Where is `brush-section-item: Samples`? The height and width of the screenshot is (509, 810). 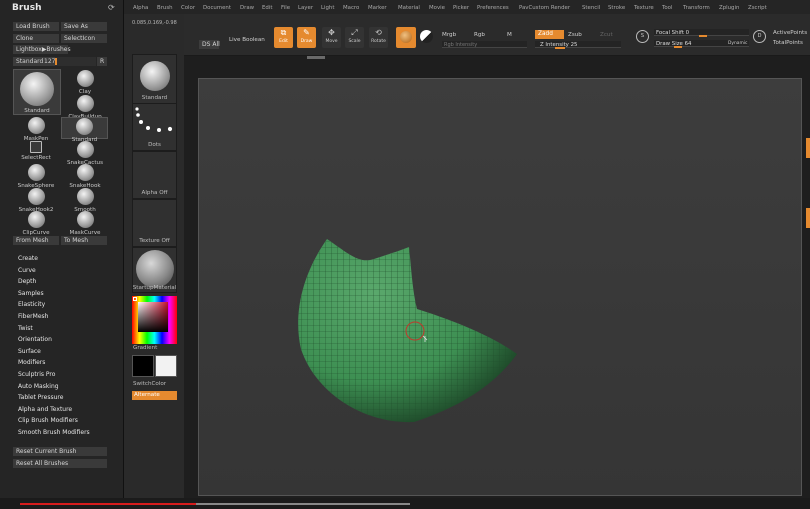 brush-section-item: Samples is located at coordinates (31, 293).